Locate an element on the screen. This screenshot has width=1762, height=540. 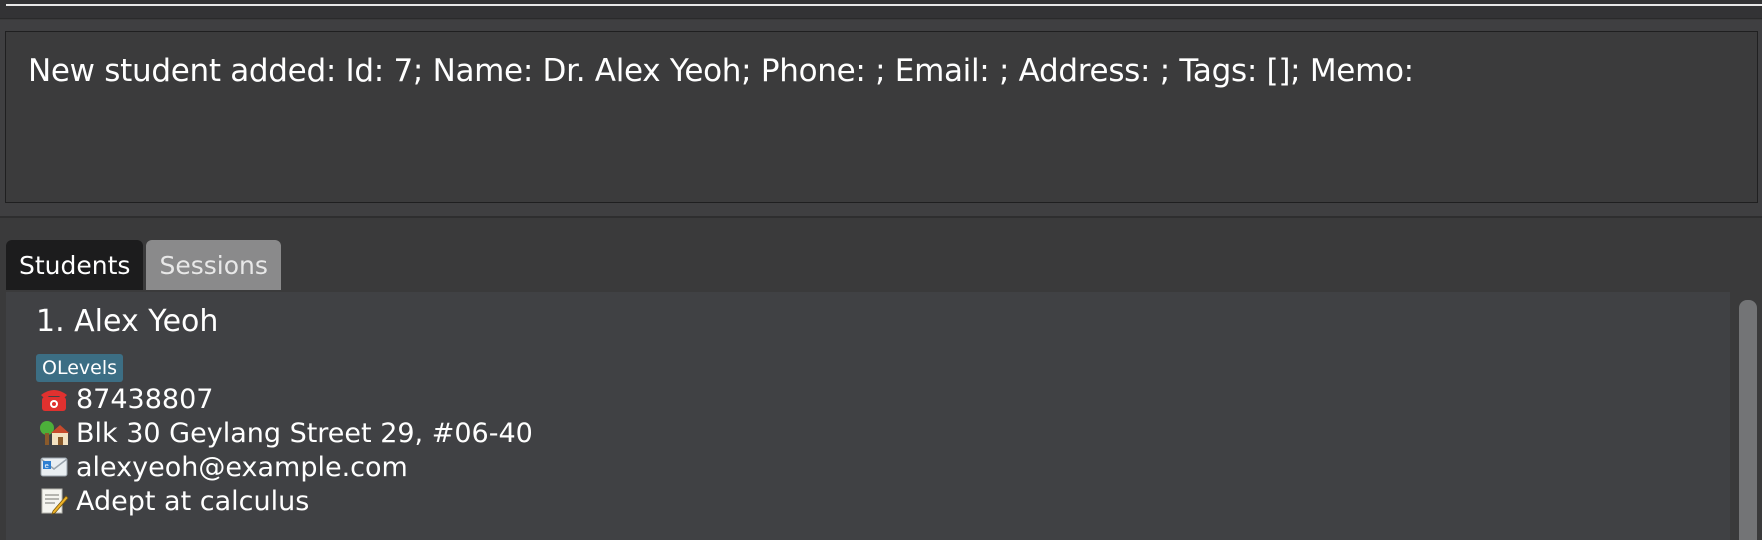
tab-students: Students is located at coordinates (75, 265).